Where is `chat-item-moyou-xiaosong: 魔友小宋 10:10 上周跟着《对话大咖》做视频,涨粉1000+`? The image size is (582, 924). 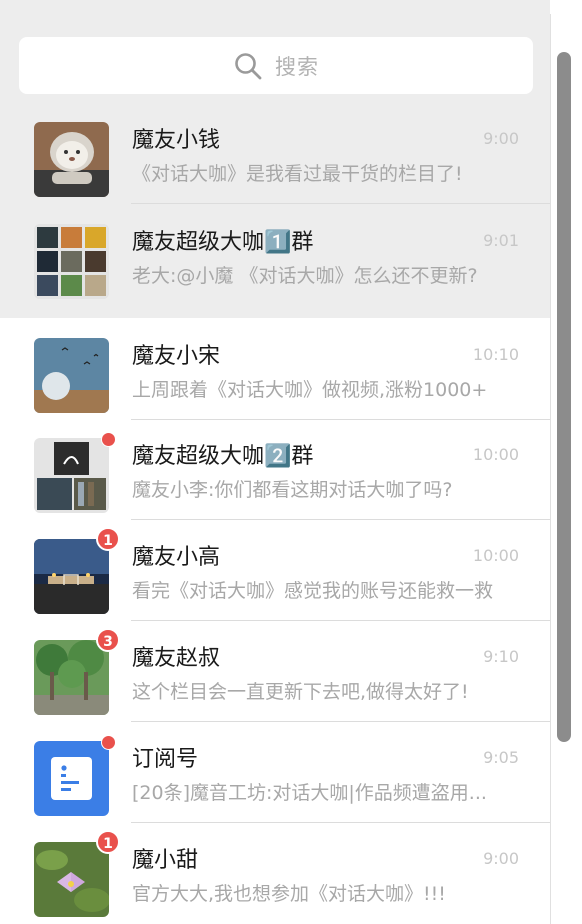
chat-item-moyou-xiaosong: 魔友小宋 10:10 上周跟着《对话大咖》做视频,涨粉1000+ is located at coordinates (275, 369).